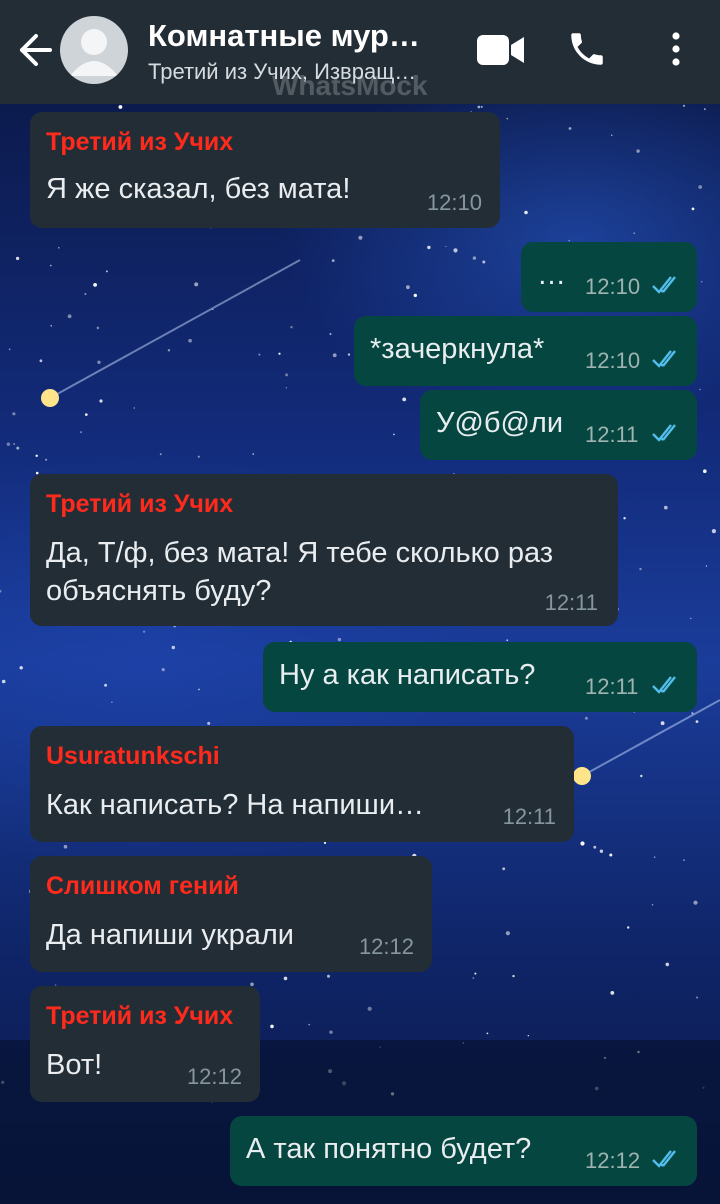  Describe the element at coordinates (389, 1149) in the screenshot. I see `message-text: А так понятно будет?` at that location.